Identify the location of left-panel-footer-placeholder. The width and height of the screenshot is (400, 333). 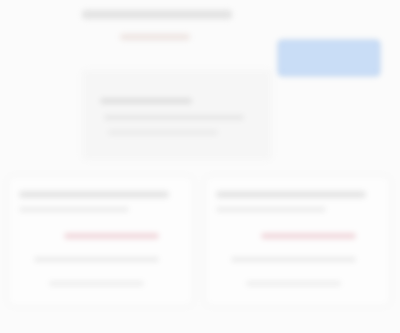
(96, 283).